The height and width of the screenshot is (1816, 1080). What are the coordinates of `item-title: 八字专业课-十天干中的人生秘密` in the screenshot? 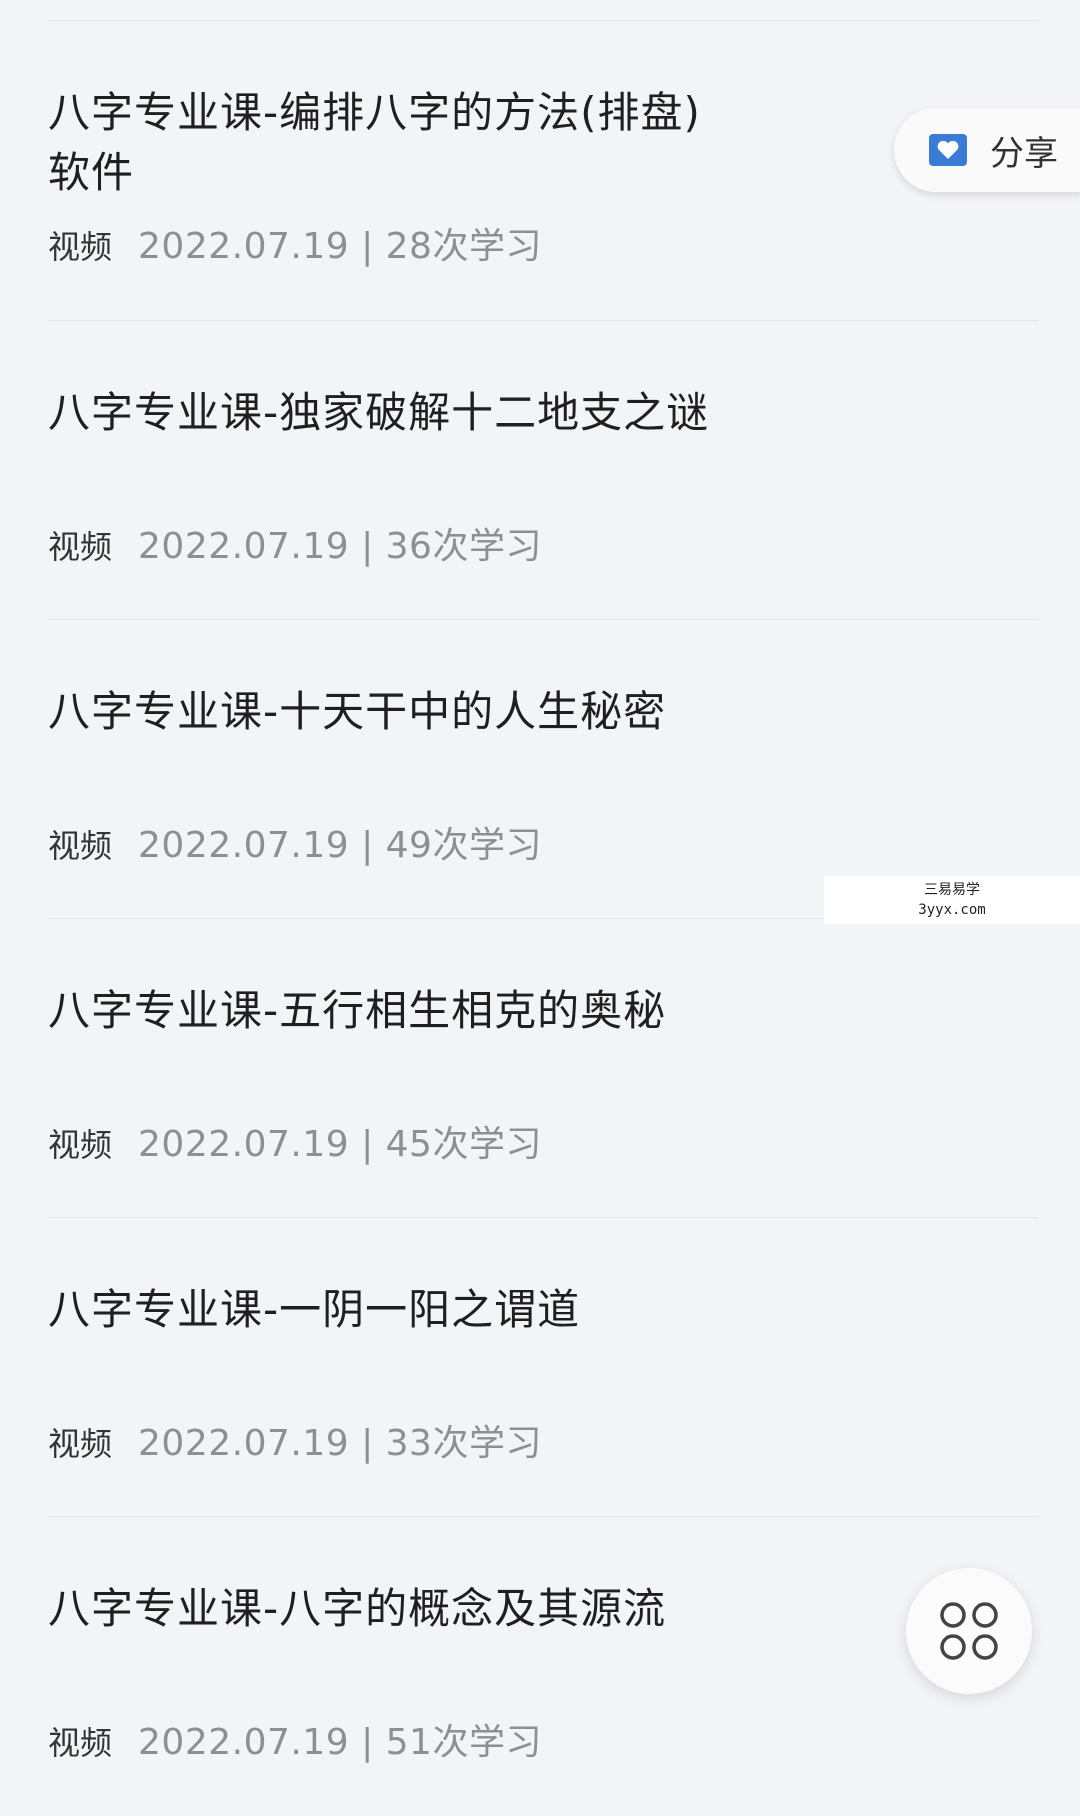 It's located at (357, 711).